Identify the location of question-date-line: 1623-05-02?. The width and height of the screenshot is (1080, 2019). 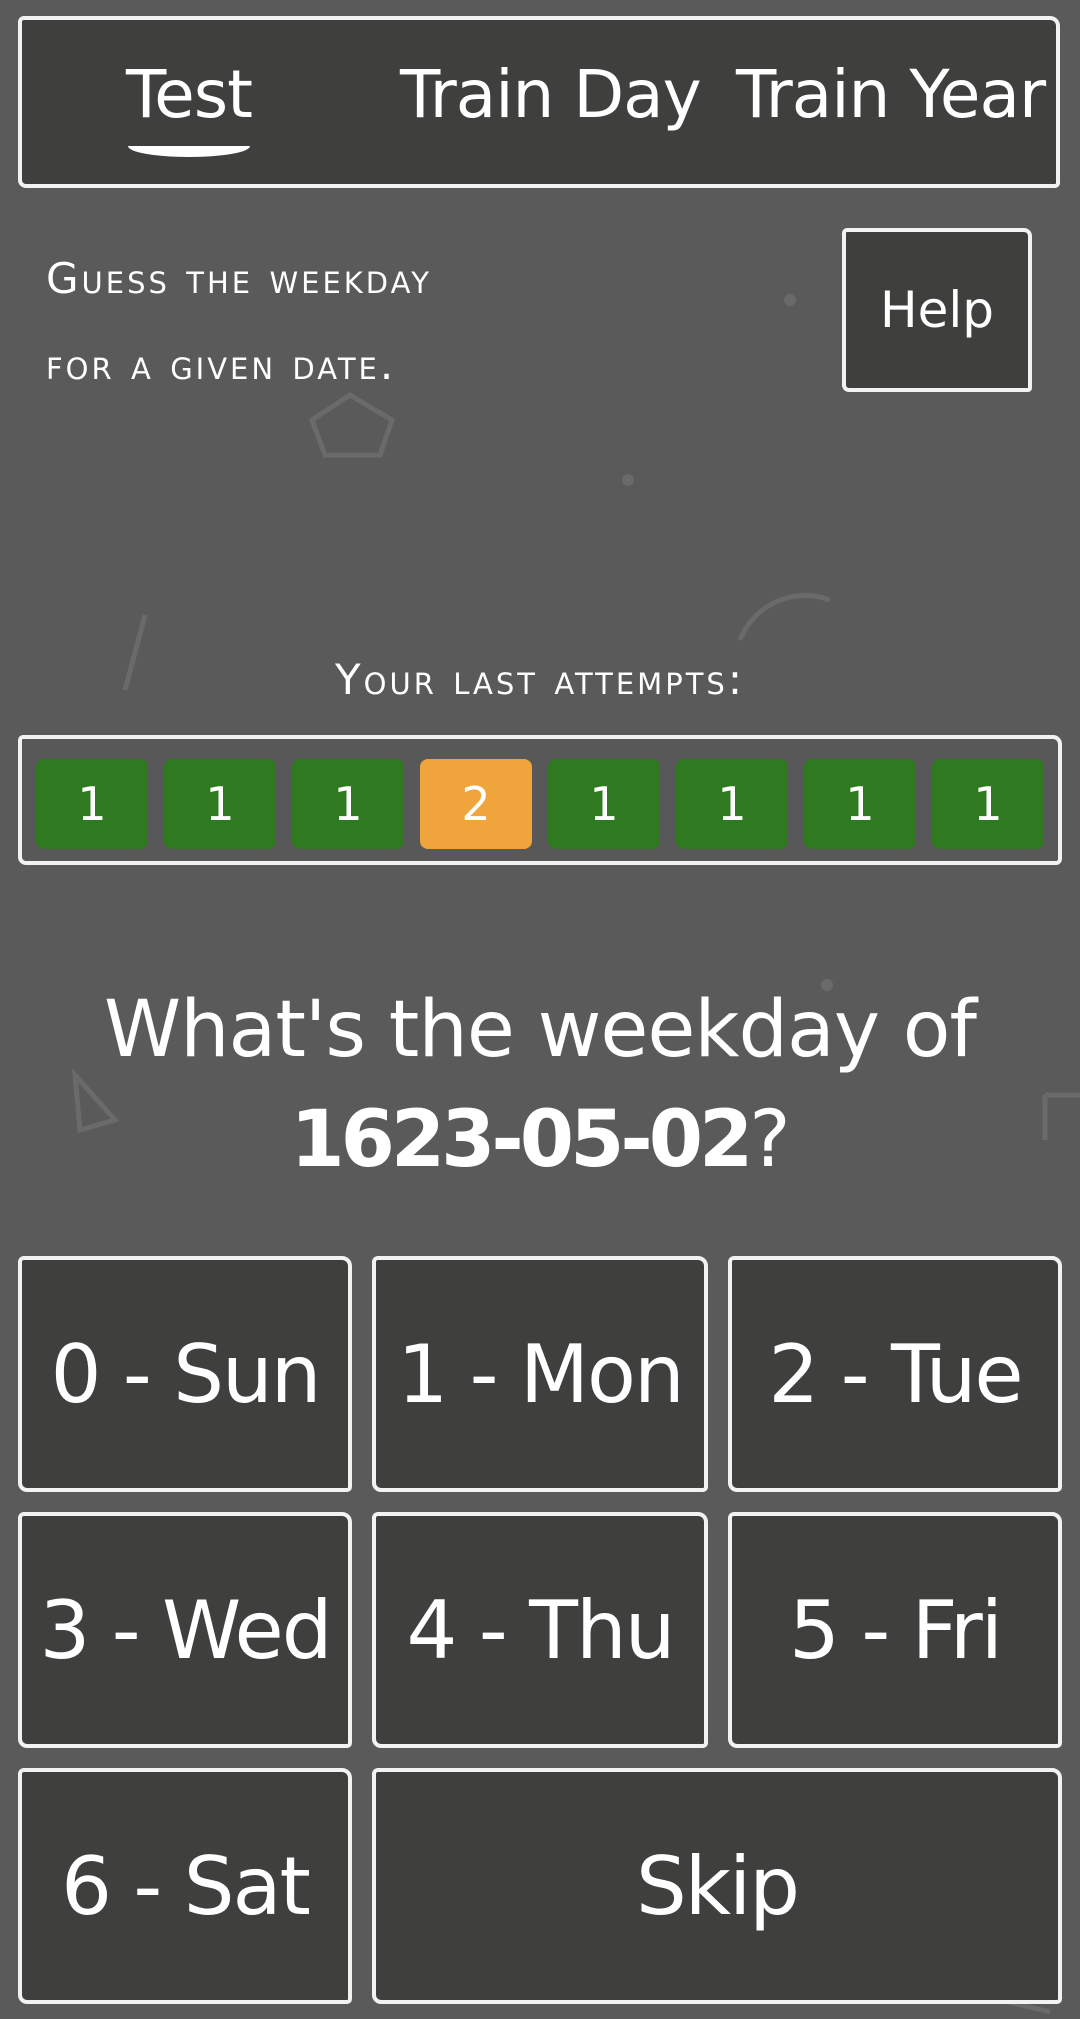
(540, 1140).